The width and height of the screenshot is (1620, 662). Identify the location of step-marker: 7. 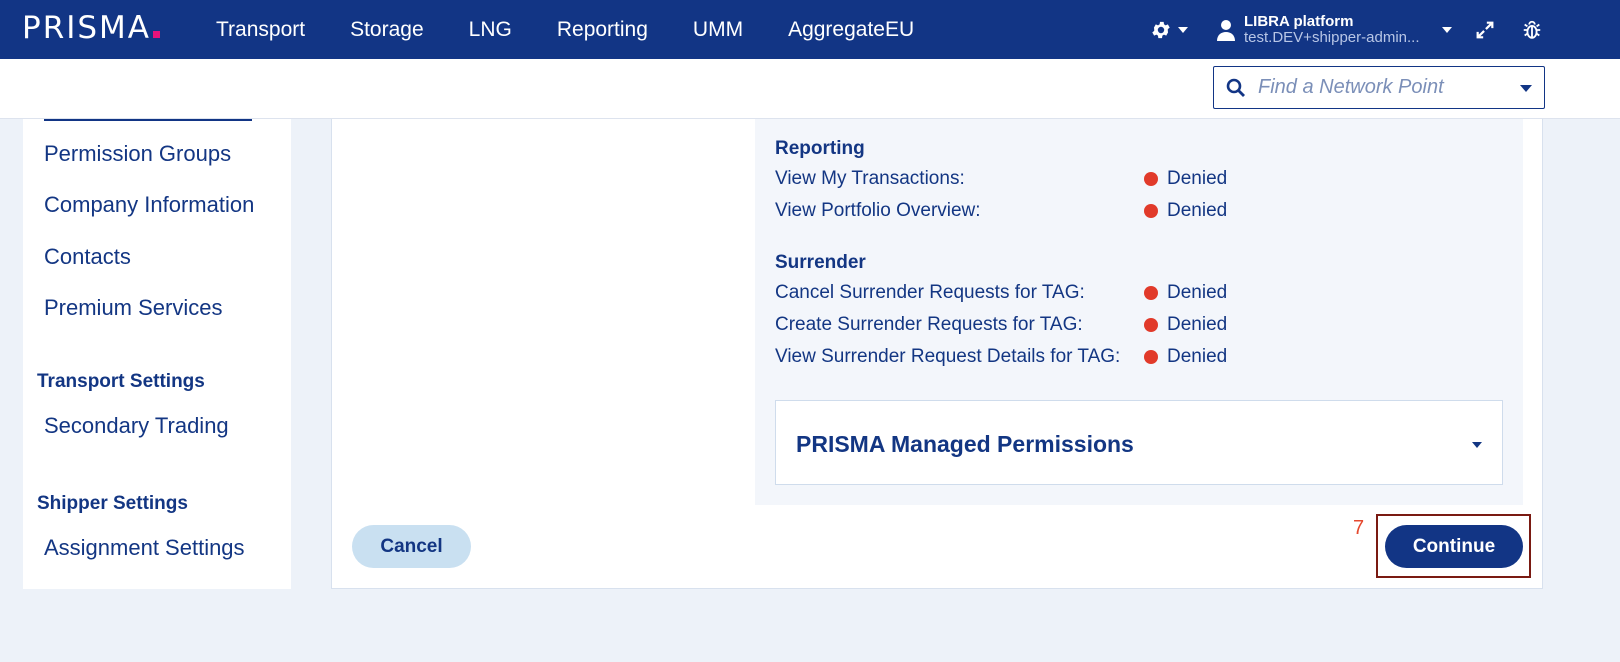
(1359, 528).